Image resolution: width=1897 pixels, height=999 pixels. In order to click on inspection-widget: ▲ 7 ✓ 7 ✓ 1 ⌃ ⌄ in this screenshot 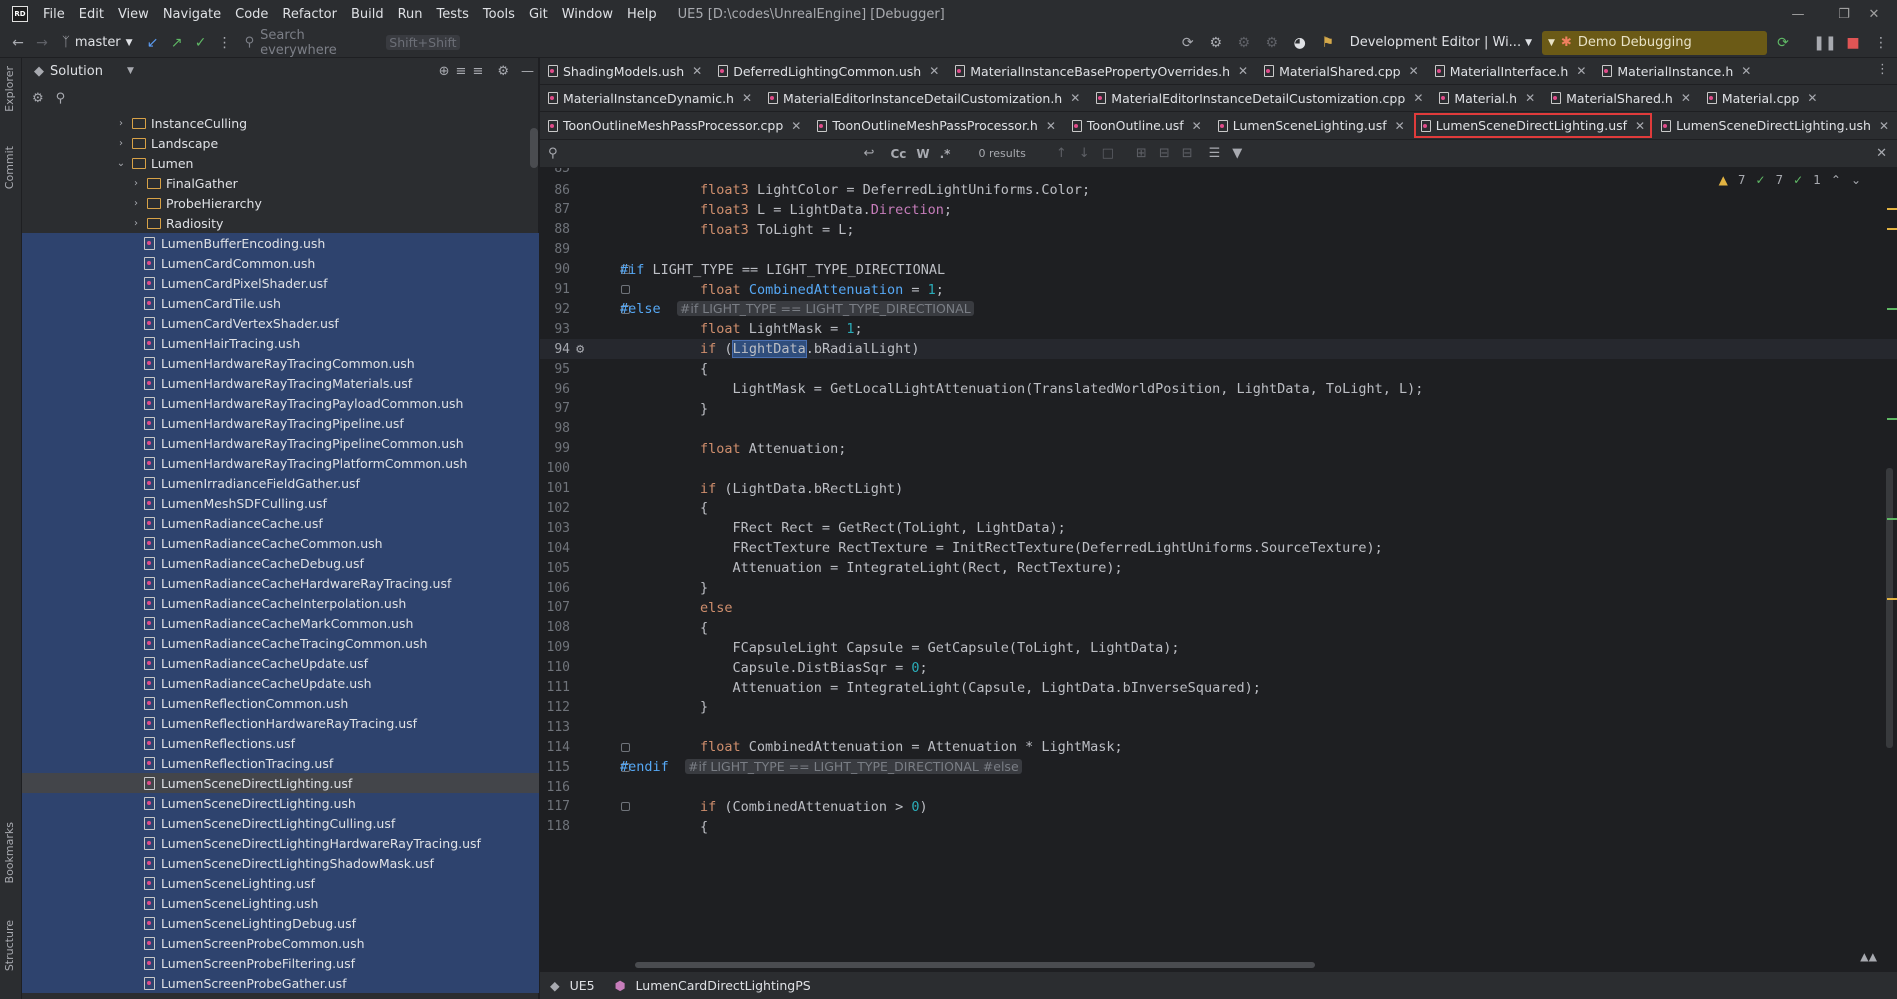, I will do `click(1790, 180)`.